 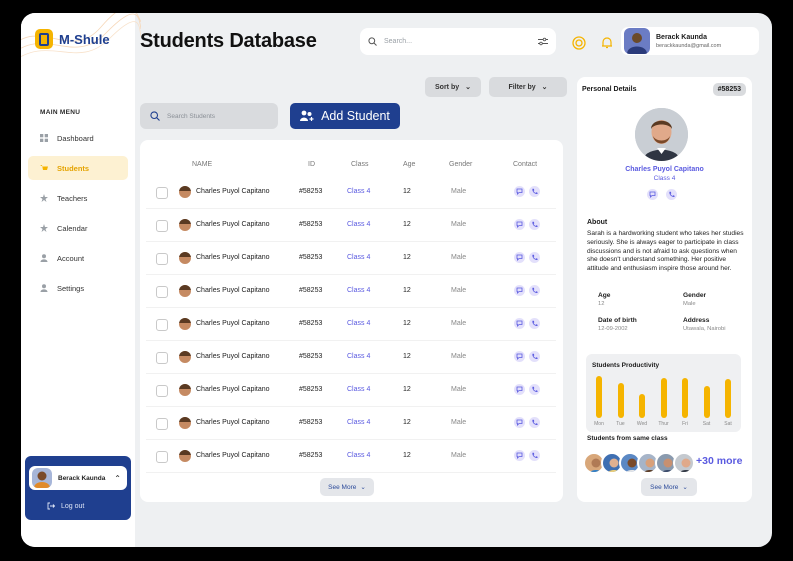 What do you see at coordinates (409, 164) in the screenshot?
I see `column-header-age: Age` at bounding box center [409, 164].